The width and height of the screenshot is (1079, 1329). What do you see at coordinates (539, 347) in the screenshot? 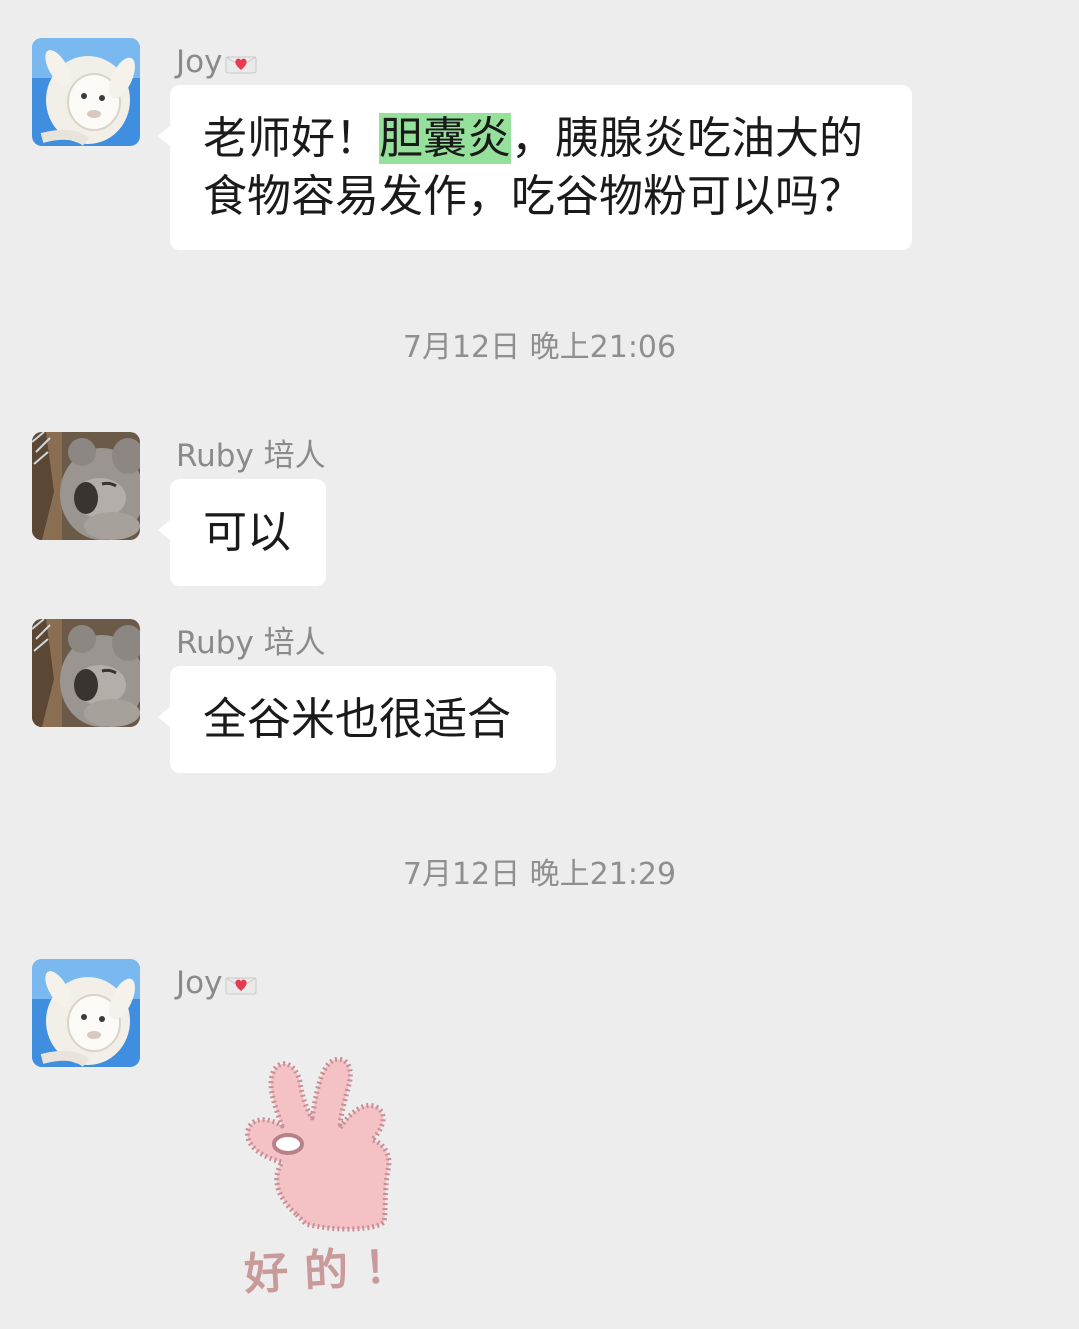
I see `timestamp: 7月12日 晚上21:06` at bounding box center [539, 347].